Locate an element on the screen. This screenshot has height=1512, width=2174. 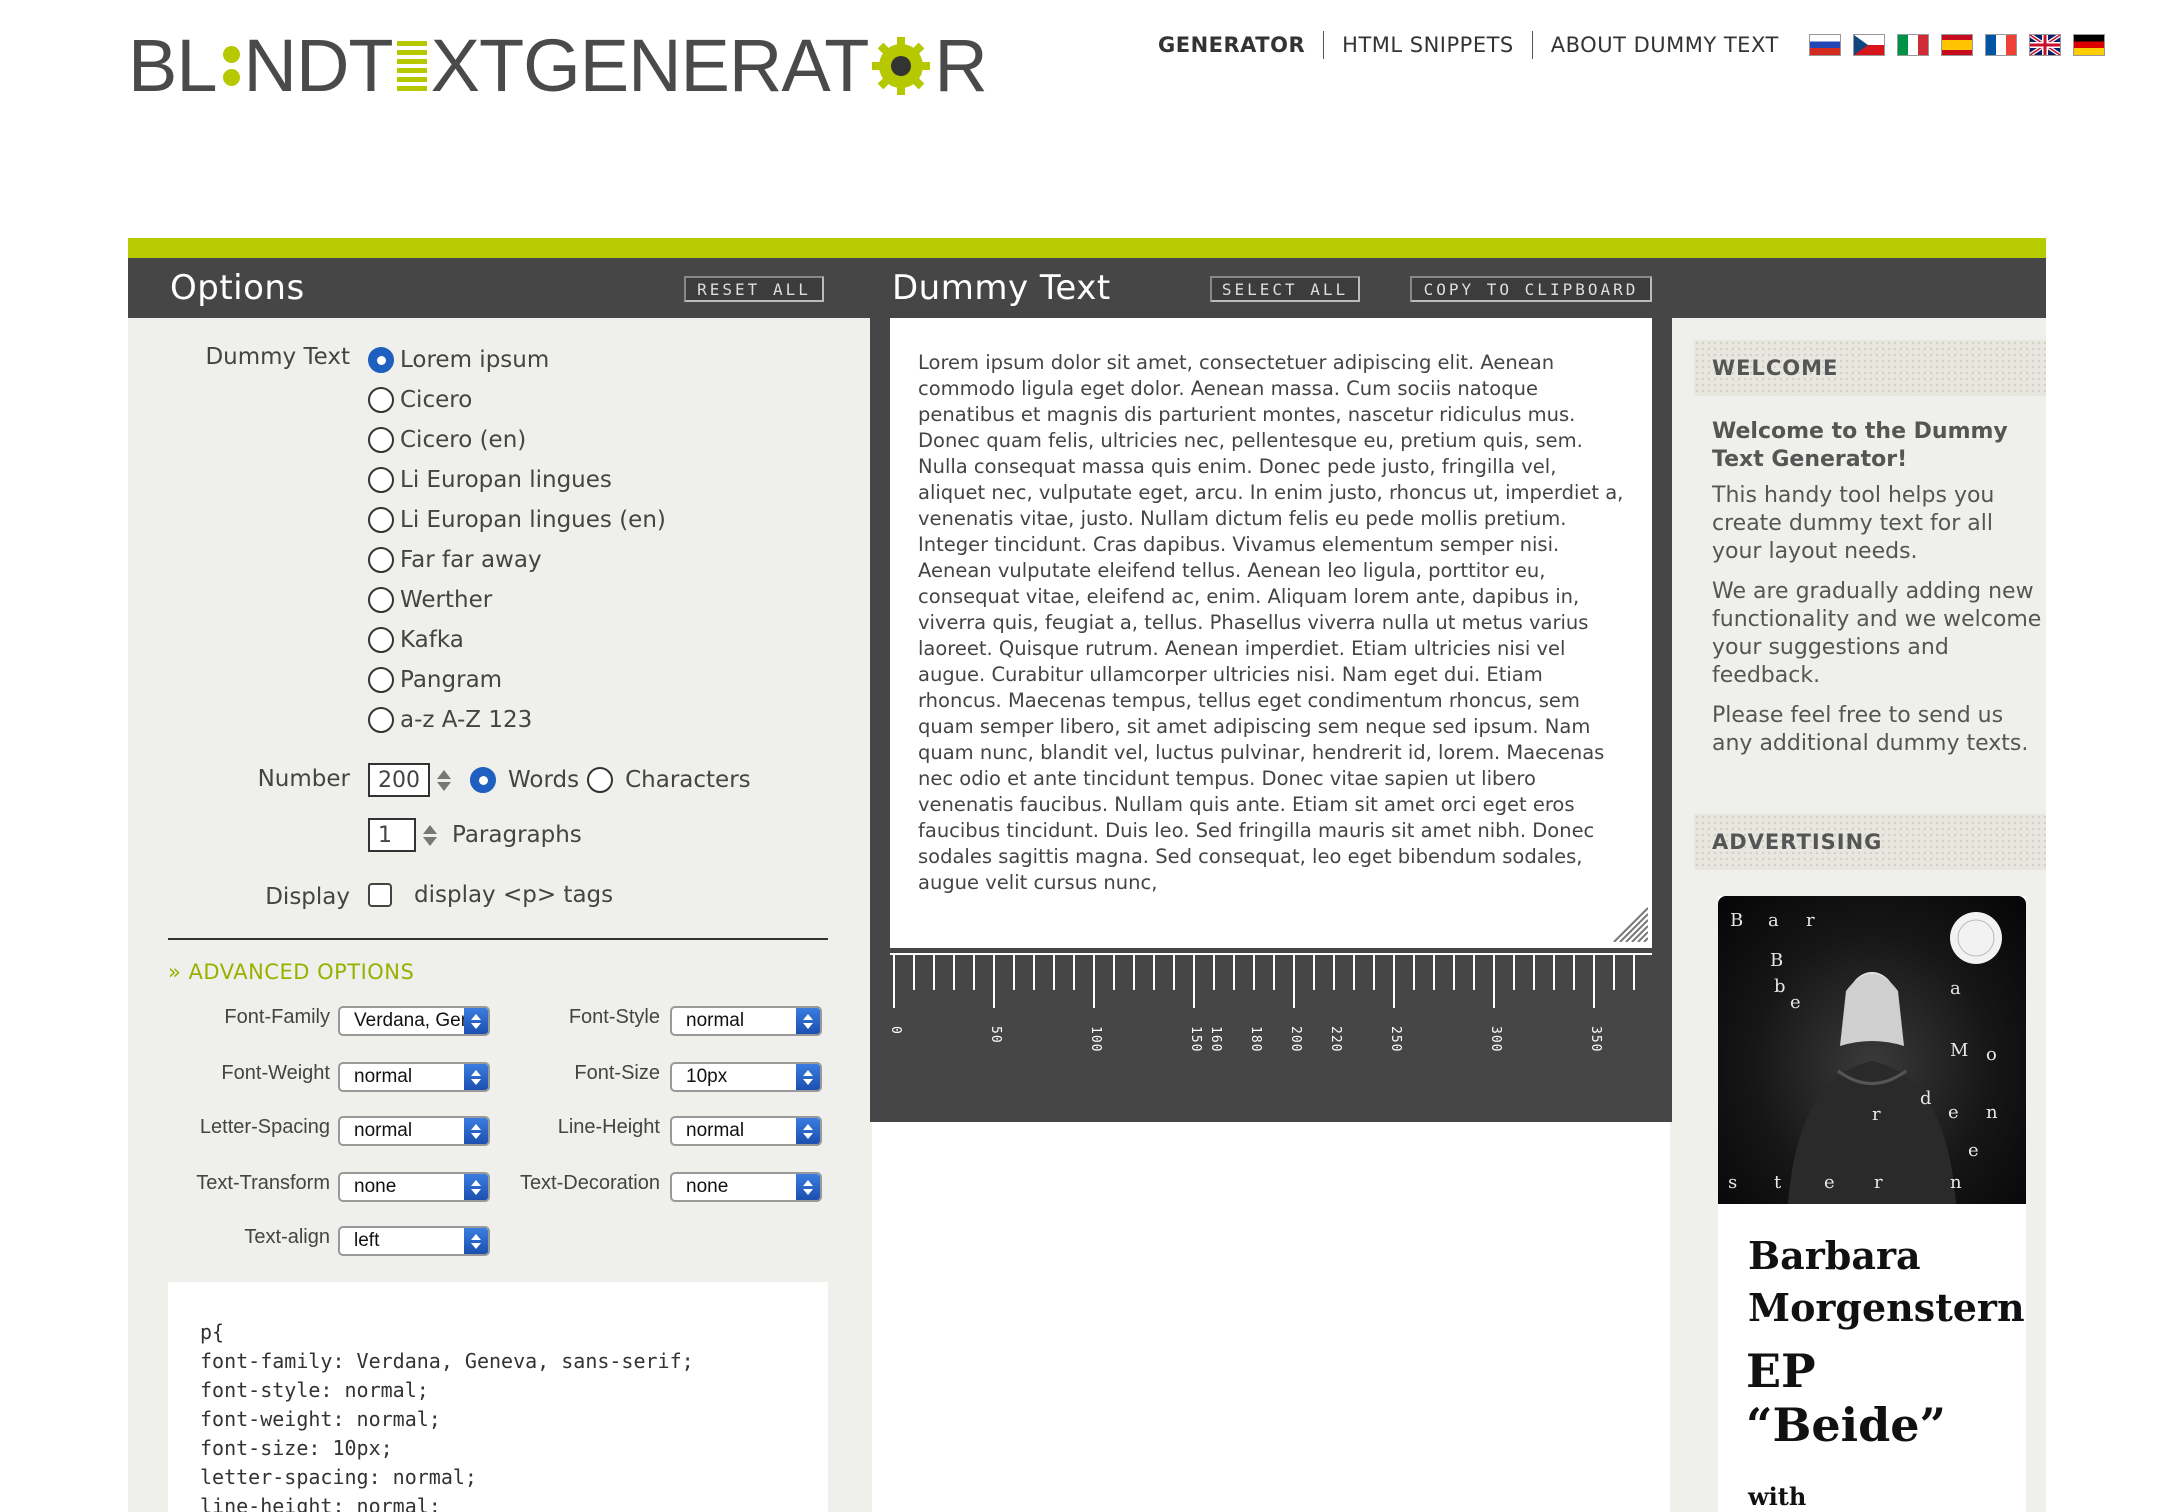
radio-label: Li Europan lingues (en) is located at coordinates (533, 520).